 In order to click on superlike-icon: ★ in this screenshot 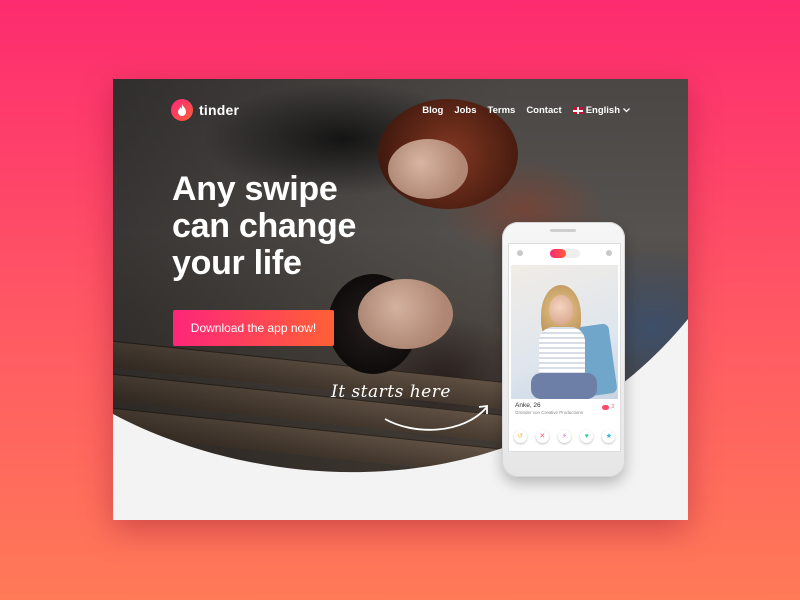, I will do `click(609, 436)`.